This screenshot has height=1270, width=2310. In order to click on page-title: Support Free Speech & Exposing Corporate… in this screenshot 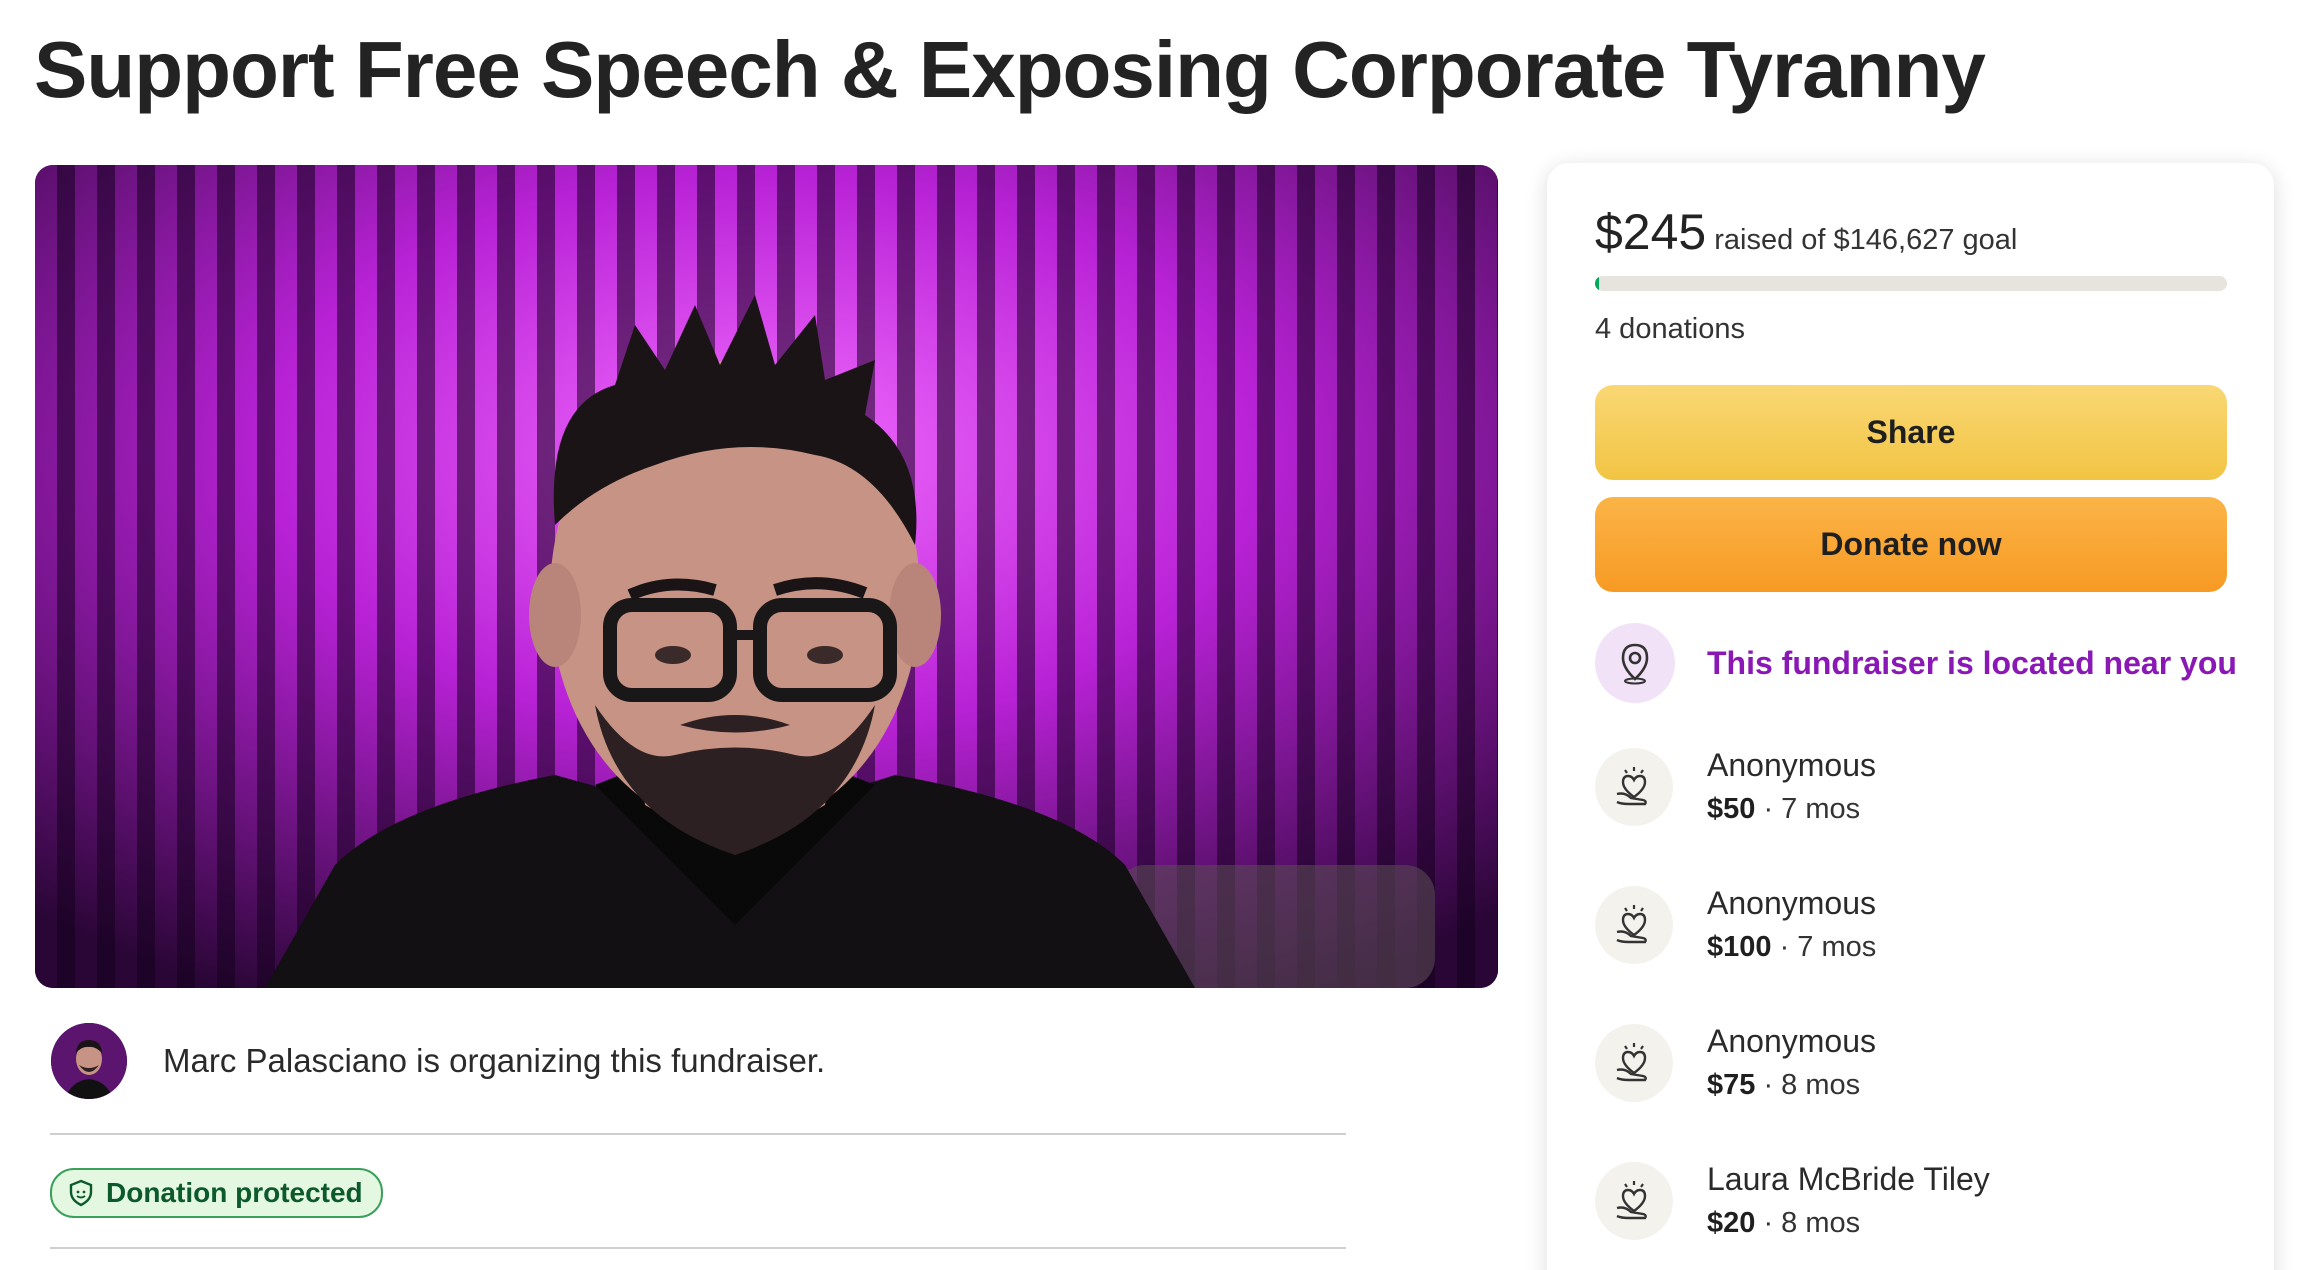, I will do `click(1010, 69)`.